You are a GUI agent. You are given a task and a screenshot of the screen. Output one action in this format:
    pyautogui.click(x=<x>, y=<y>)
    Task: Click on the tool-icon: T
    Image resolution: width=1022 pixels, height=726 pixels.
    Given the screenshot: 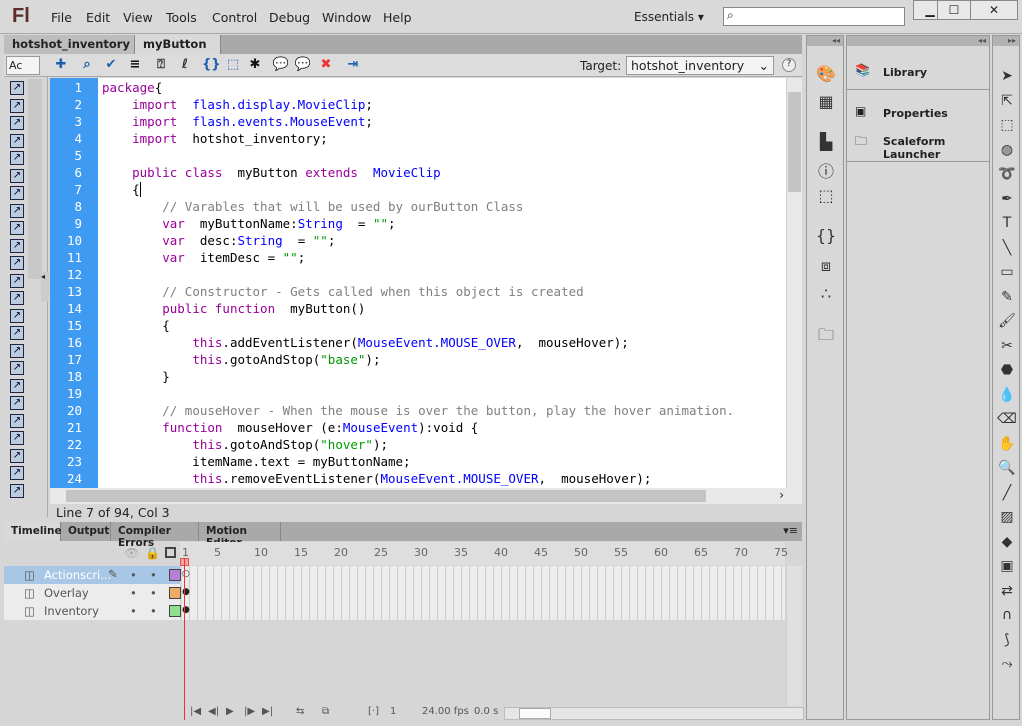 What is the action you would take?
    pyautogui.click(x=1007, y=225)
    